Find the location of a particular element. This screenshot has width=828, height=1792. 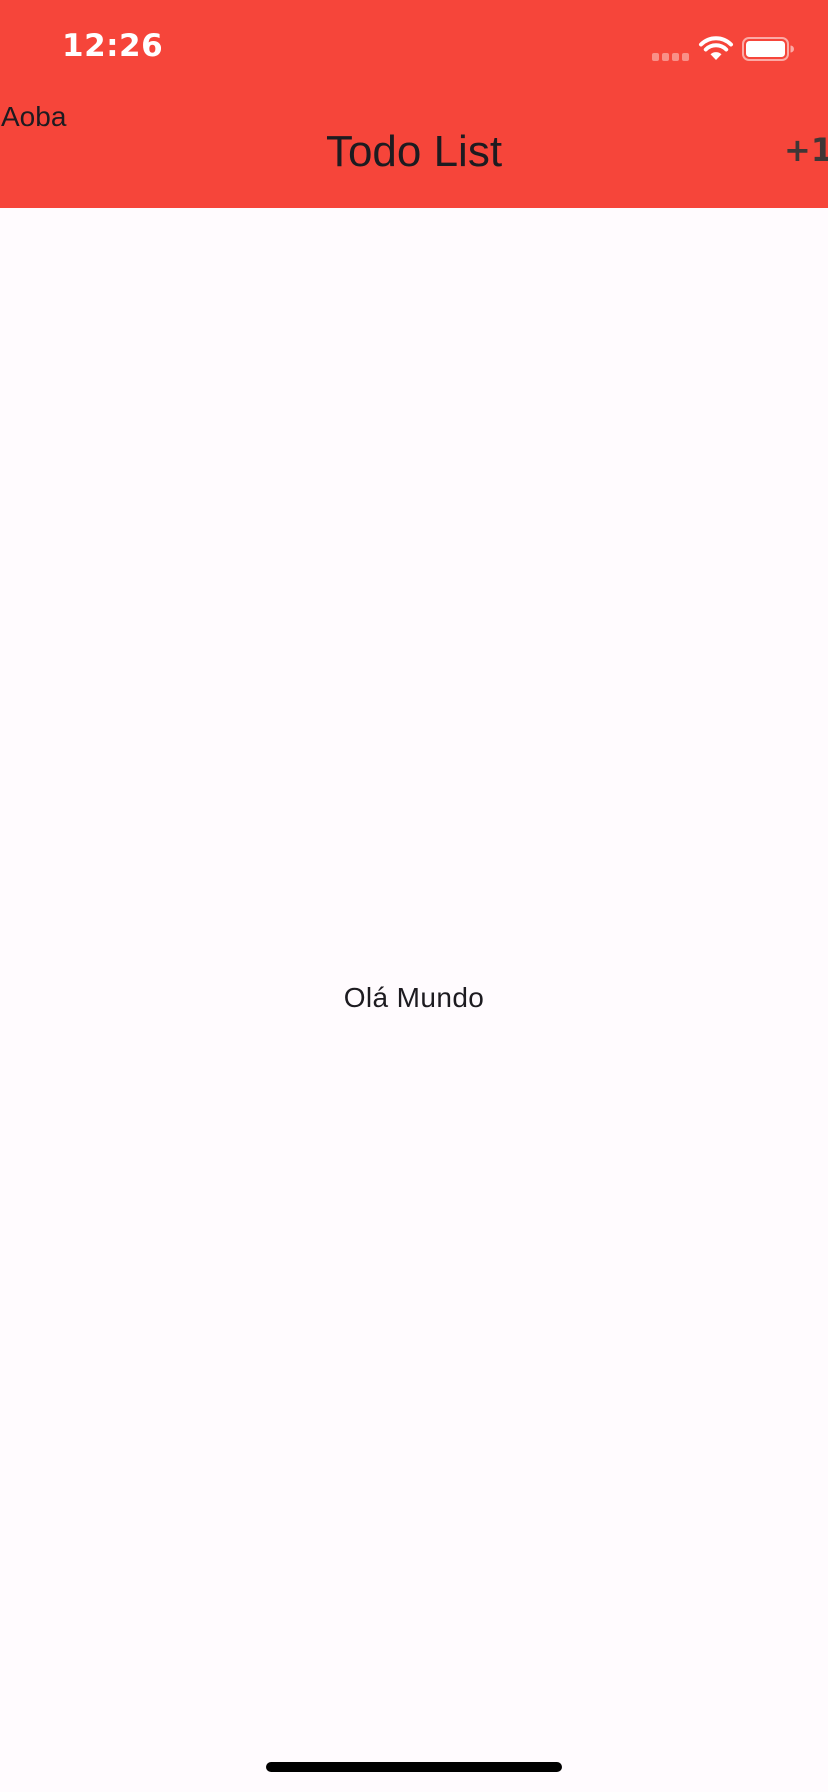

increment-button: +1 is located at coordinates (806, 150).